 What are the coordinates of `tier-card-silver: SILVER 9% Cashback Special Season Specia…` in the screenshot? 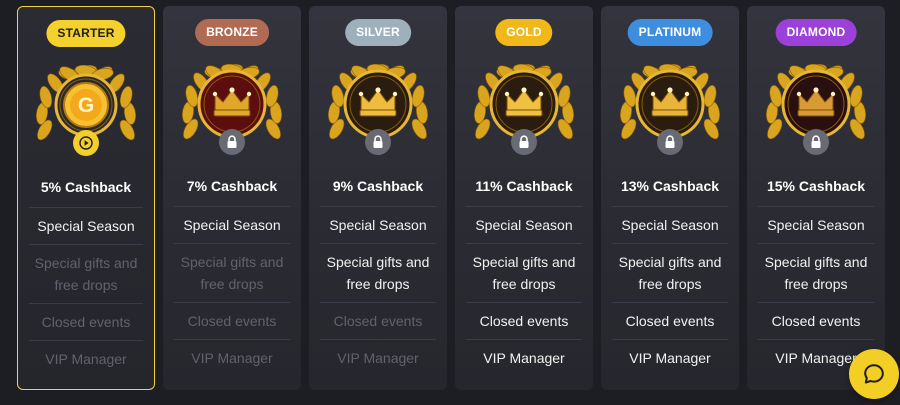 It's located at (378, 198).